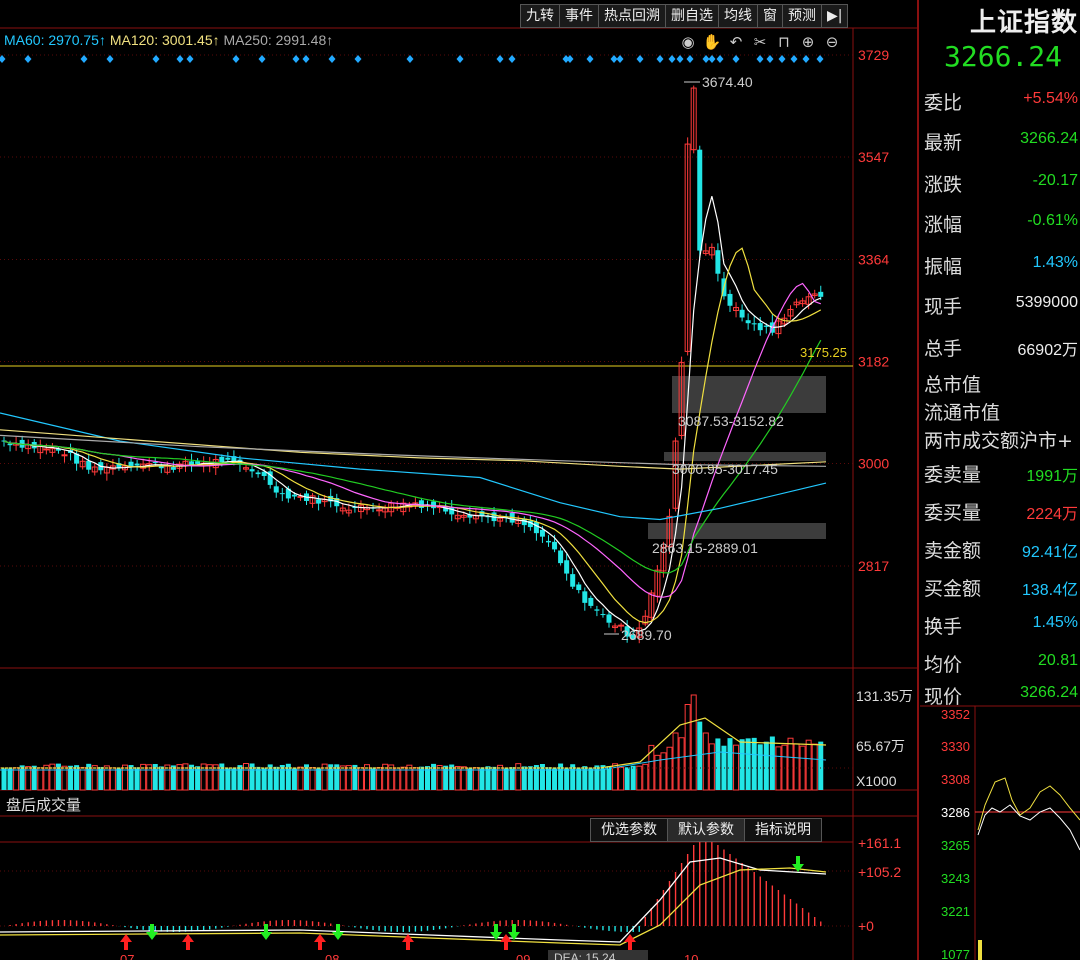 This screenshot has width=1080, height=960. What do you see at coordinates (413, 743) in the screenshot?
I see `volume-ma-line` at bounding box center [413, 743].